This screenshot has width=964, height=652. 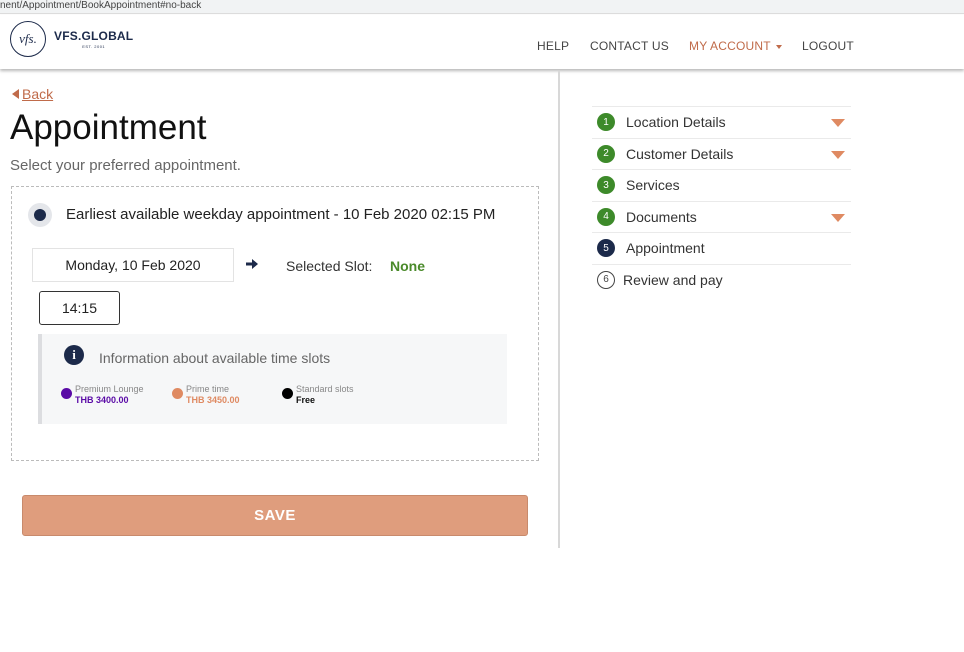 I want to click on radio-selected-dot, so click(x=40, y=215).